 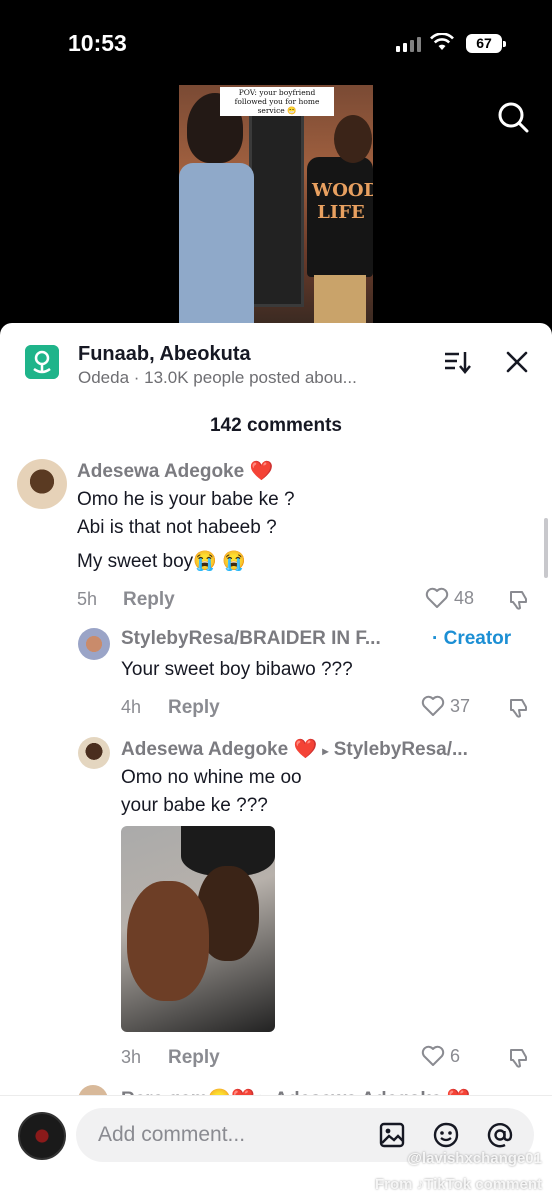 I want to click on photo-detail, so click(x=168, y=941).